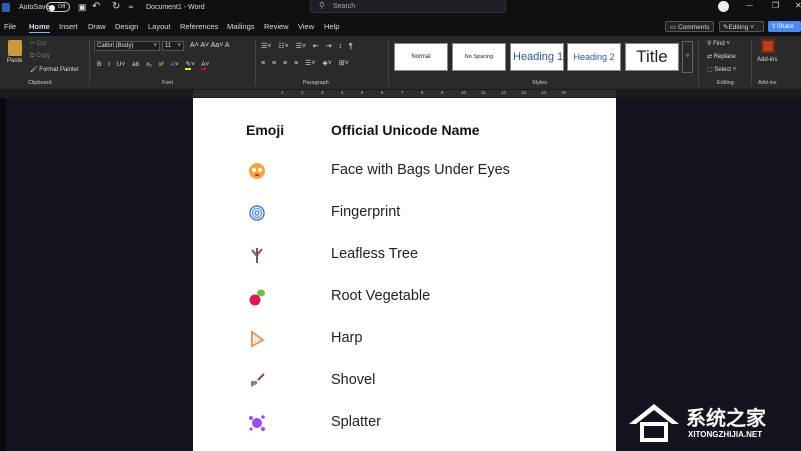 The height and width of the screenshot is (451, 801). I want to click on paste-button: Paste, so click(14, 61).